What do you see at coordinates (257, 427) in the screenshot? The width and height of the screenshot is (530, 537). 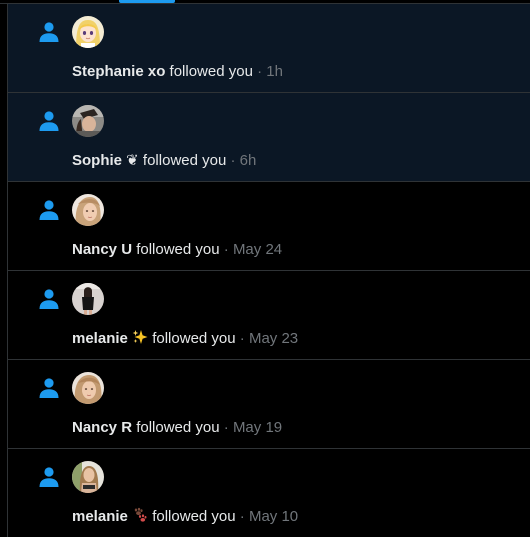 I see `timestamp: May 19` at bounding box center [257, 427].